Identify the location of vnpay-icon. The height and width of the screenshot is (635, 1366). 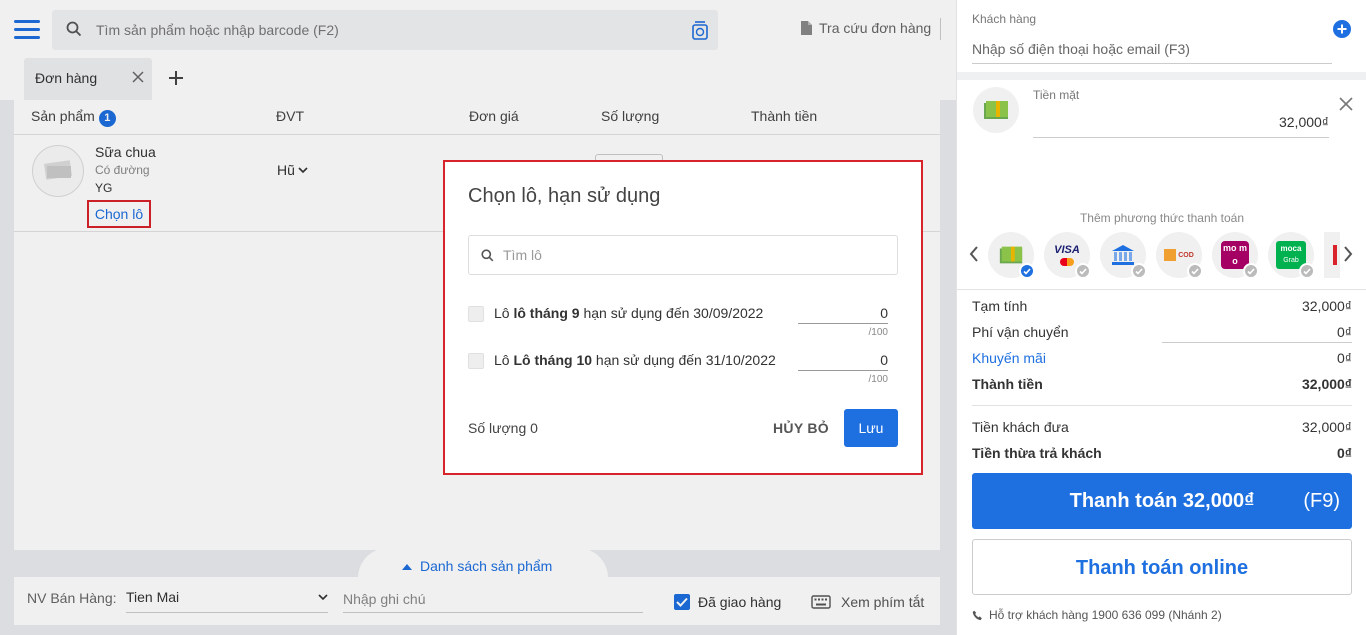
(1335, 255).